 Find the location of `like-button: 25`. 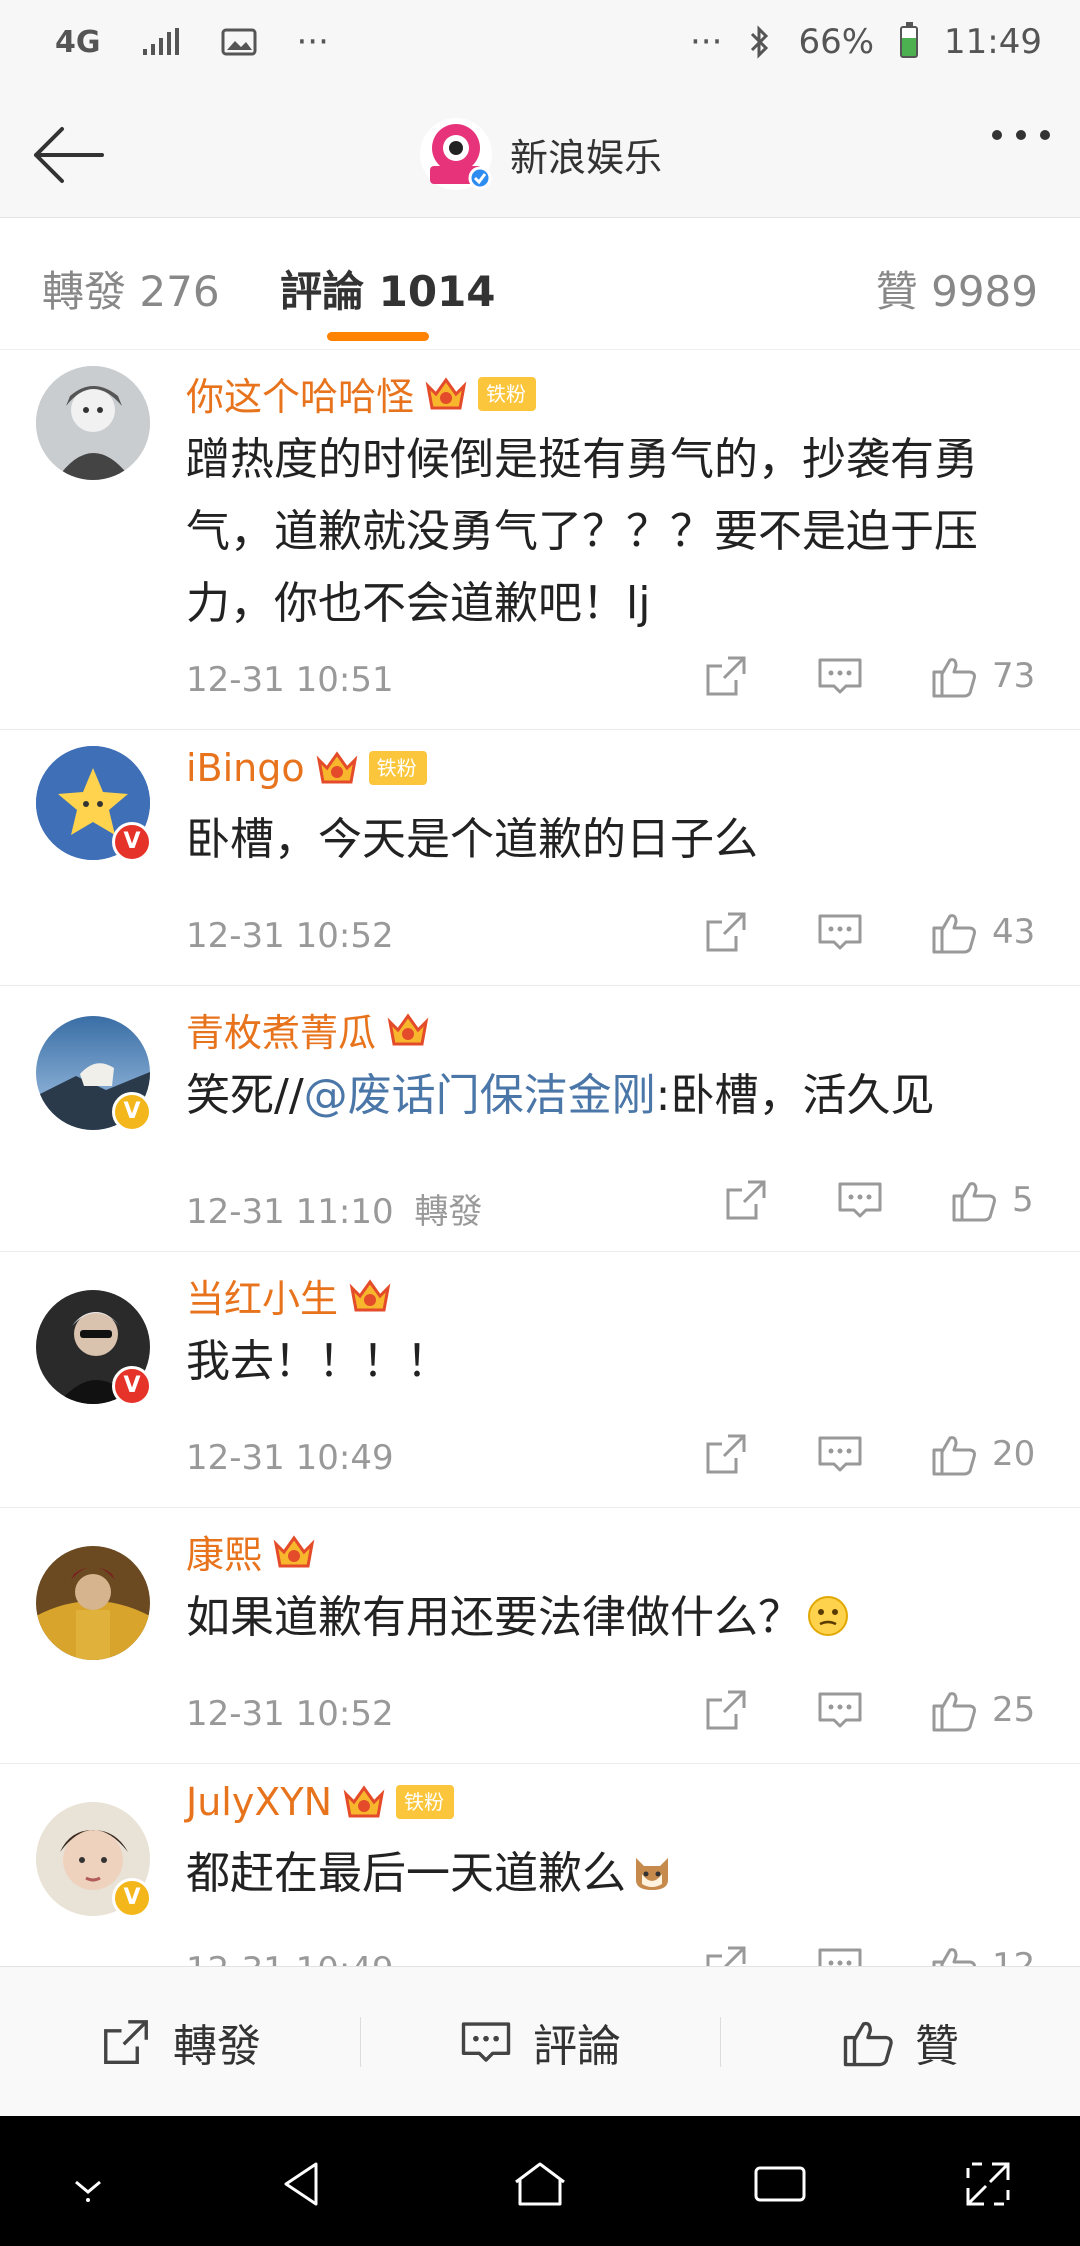

like-button: 25 is located at coordinates (987, 1710).